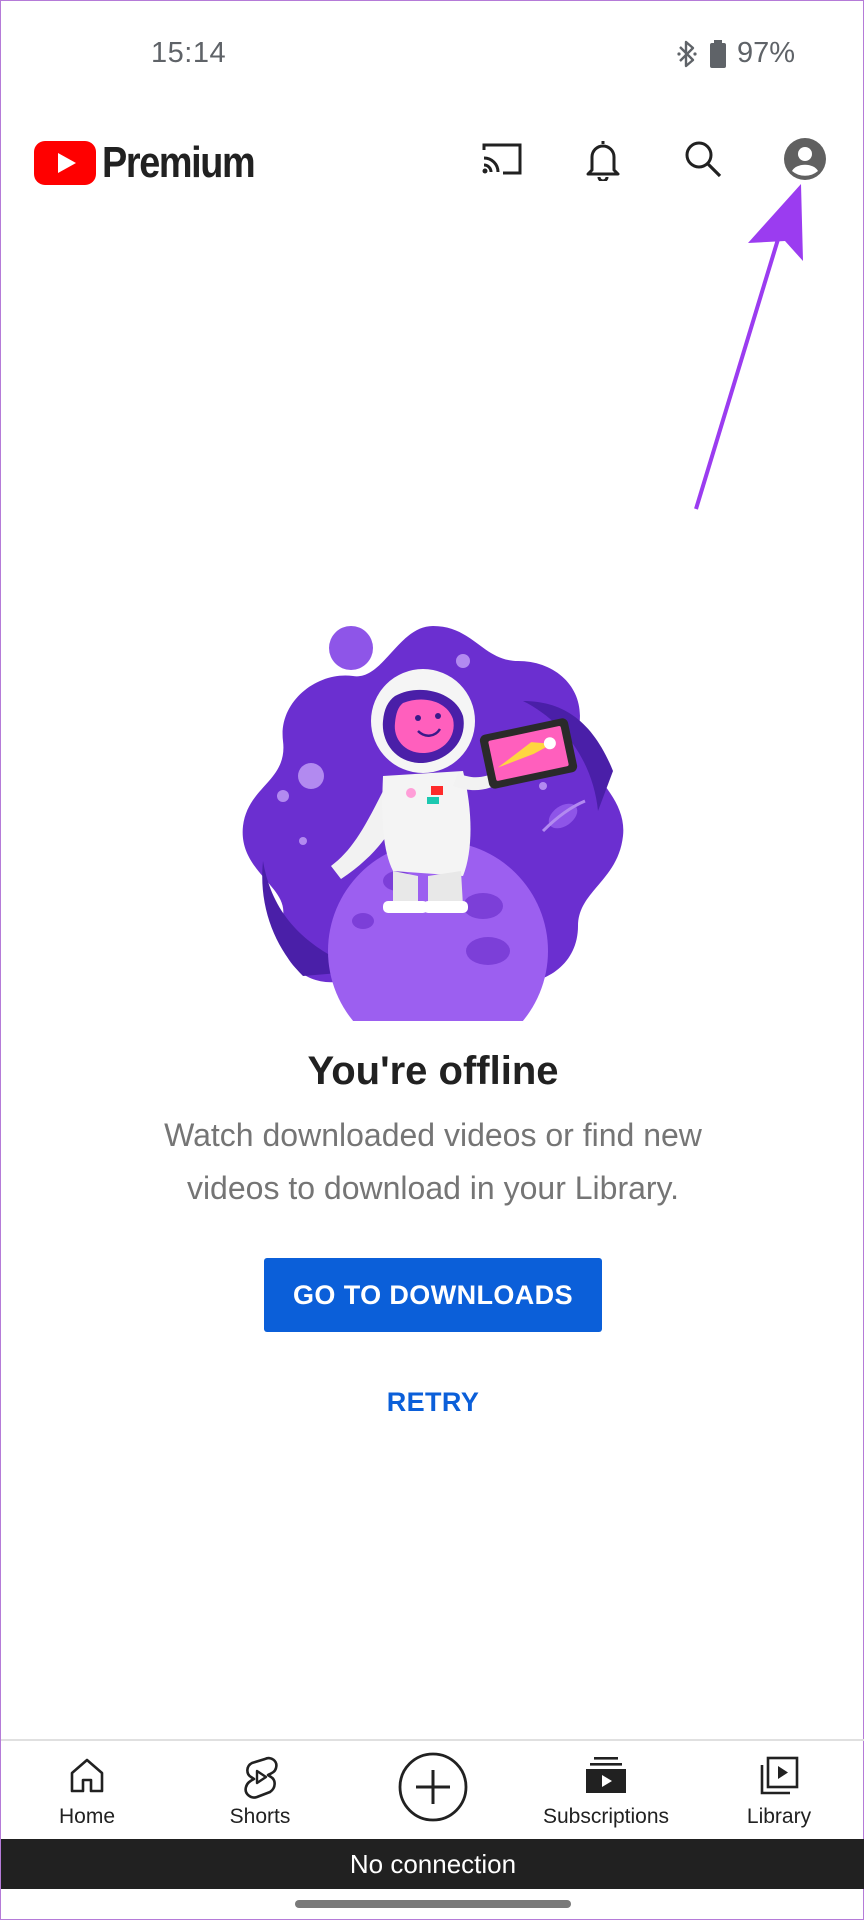  Describe the element at coordinates (433, 1904) in the screenshot. I see `home-indicator` at that location.